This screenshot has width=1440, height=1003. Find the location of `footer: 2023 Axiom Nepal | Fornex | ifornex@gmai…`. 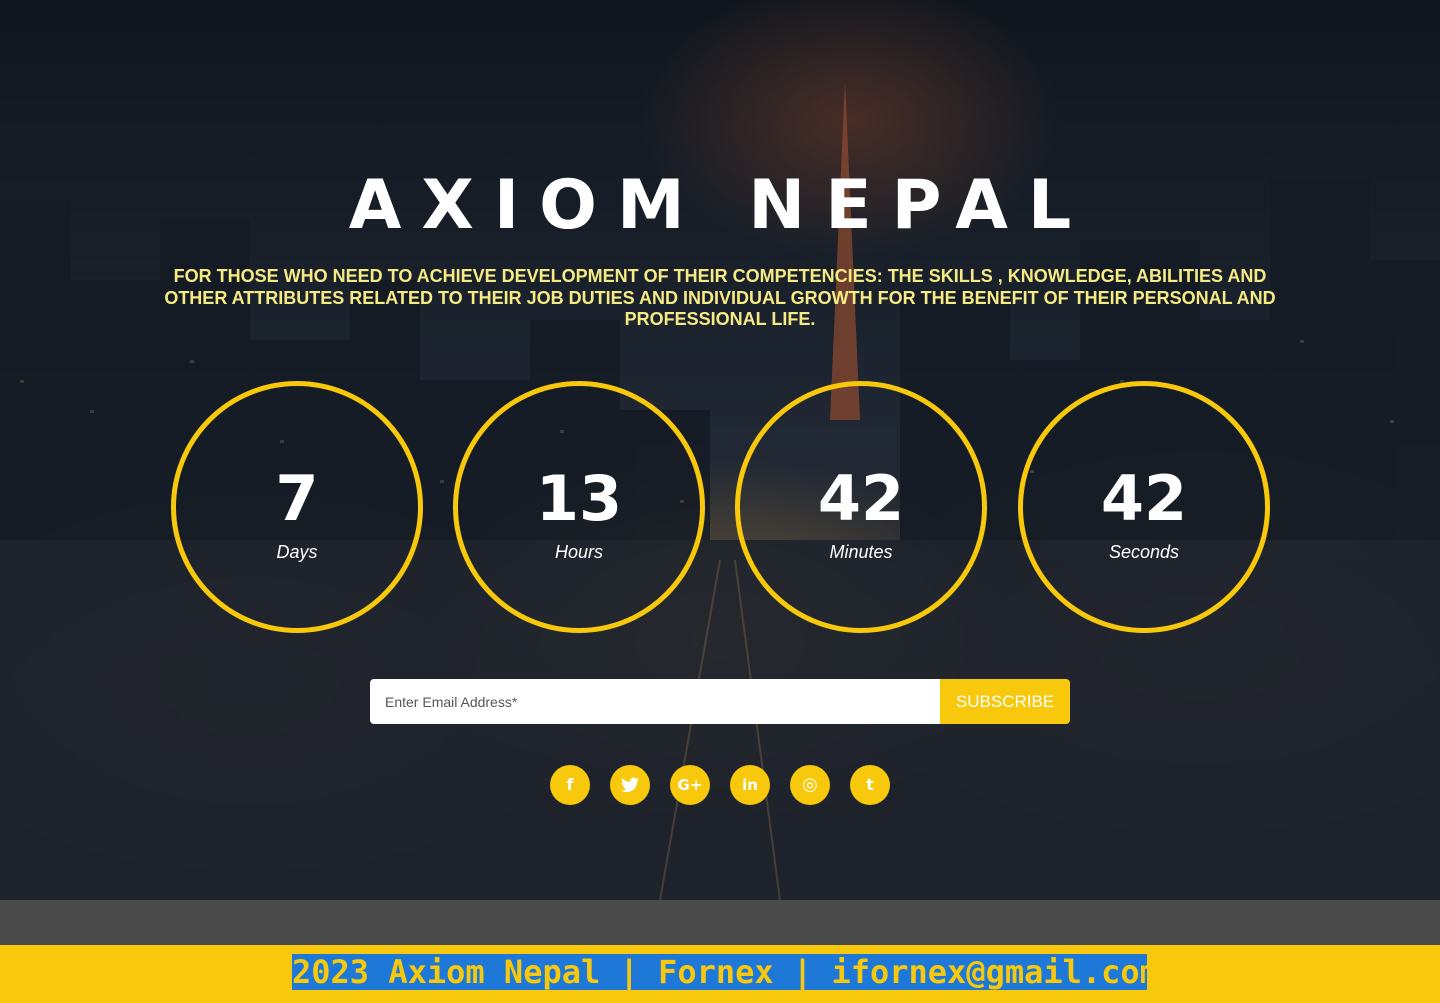

footer: 2023 Axiom Nepal | Fornex | ifornex@gmai… is located at coordinates (720, 974).